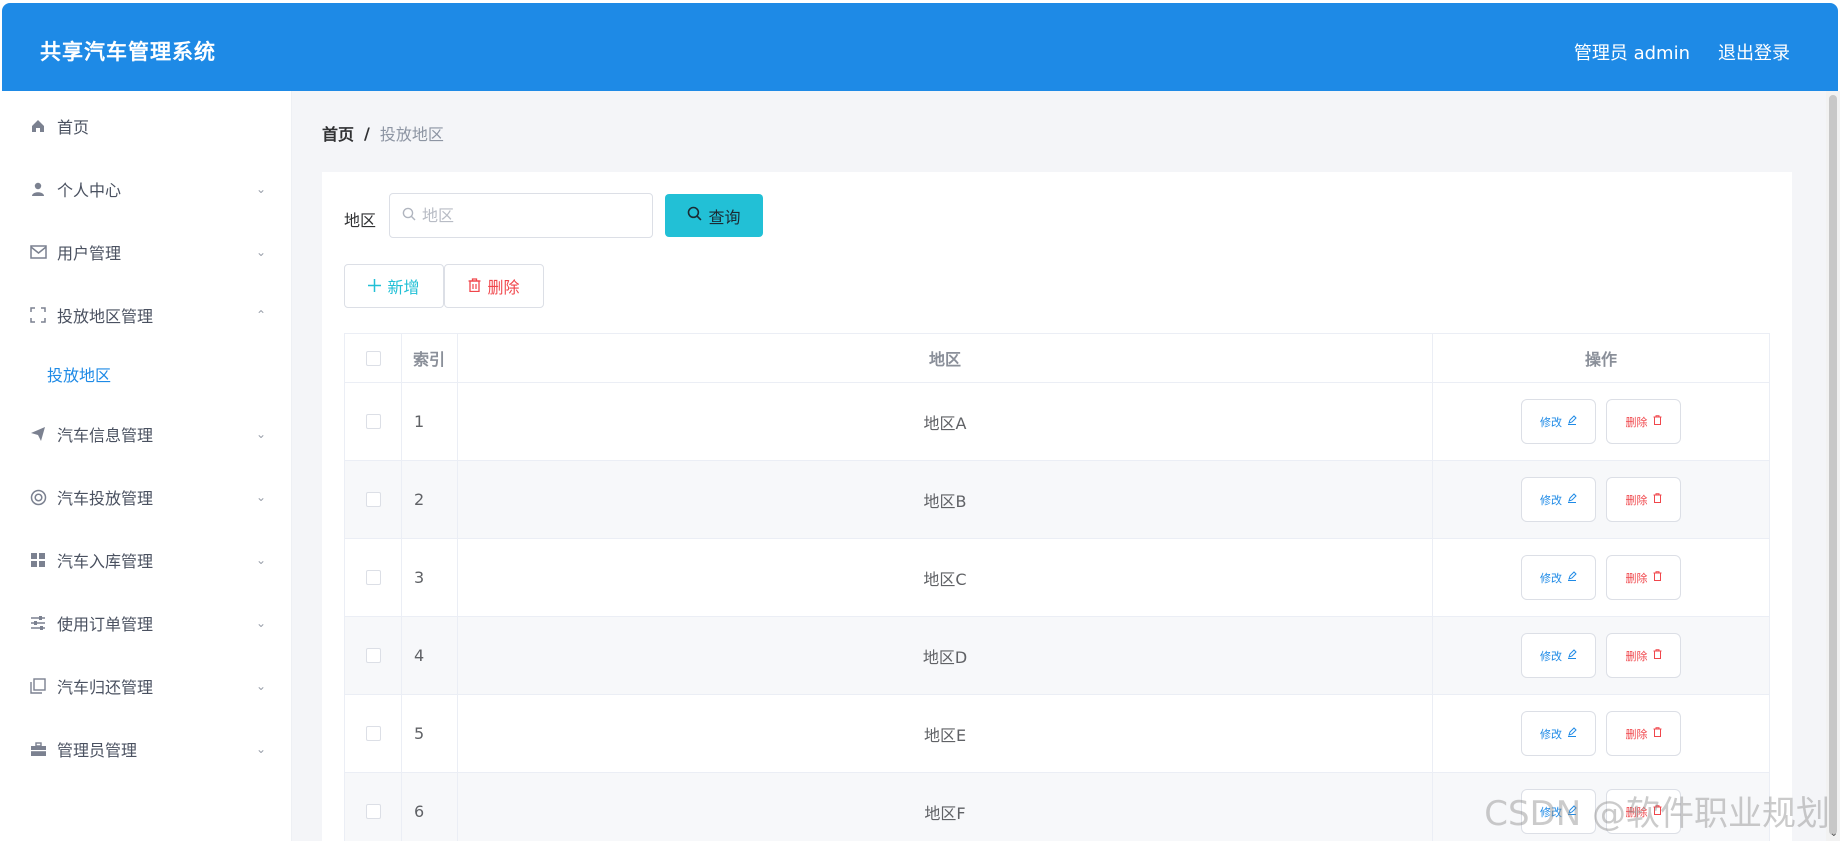  Describe the element at coordinates (527, 215) in the screenshot. I see `region-search-input` at that location.